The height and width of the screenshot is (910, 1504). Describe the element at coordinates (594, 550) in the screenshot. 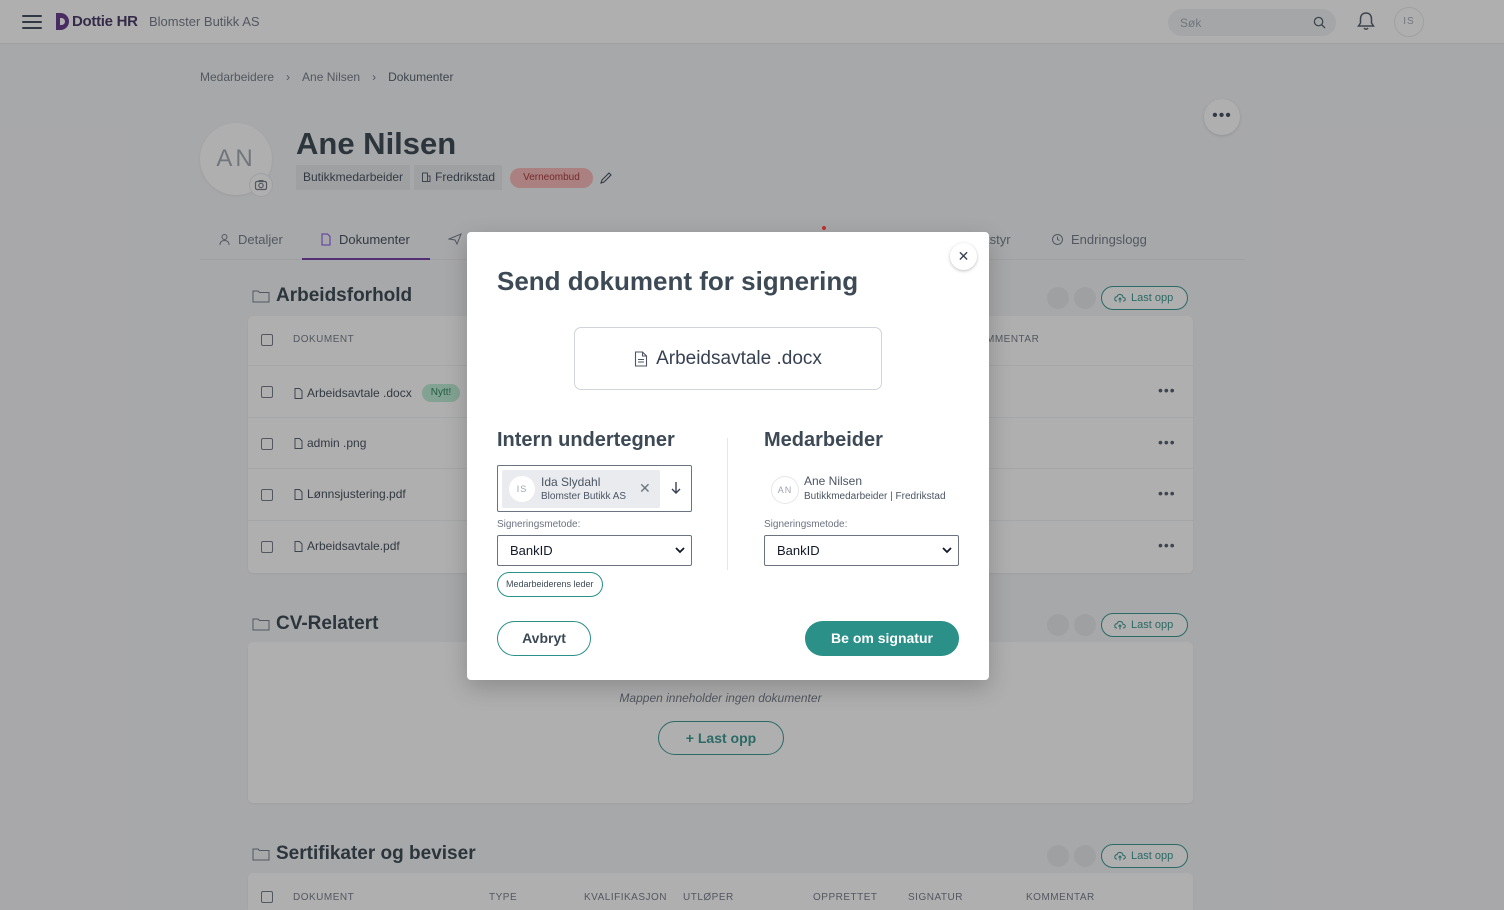

I see `internal-signing-method-select: BankID` at that location.